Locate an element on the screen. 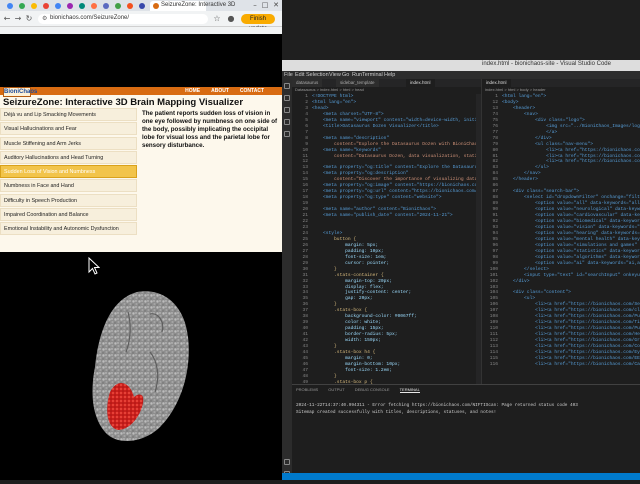 The height and width of the screenshot is (484, 640). code-text: margin: 5px; is located at coordinates (345, 245).